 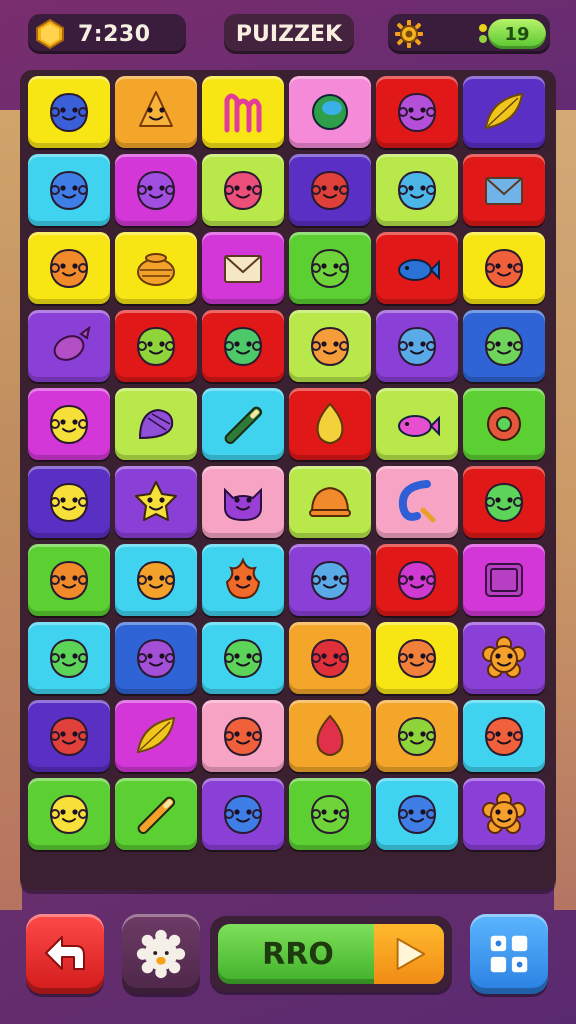 I want to click on flower-icon, so click(x=504, y=813).